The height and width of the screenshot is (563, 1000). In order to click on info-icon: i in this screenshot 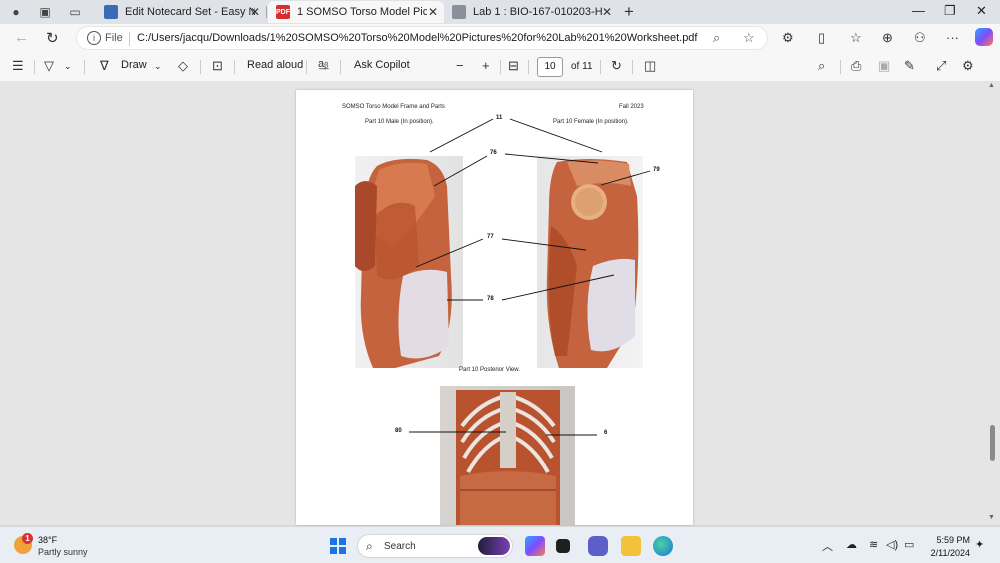, I will do `click(94, 38)`.